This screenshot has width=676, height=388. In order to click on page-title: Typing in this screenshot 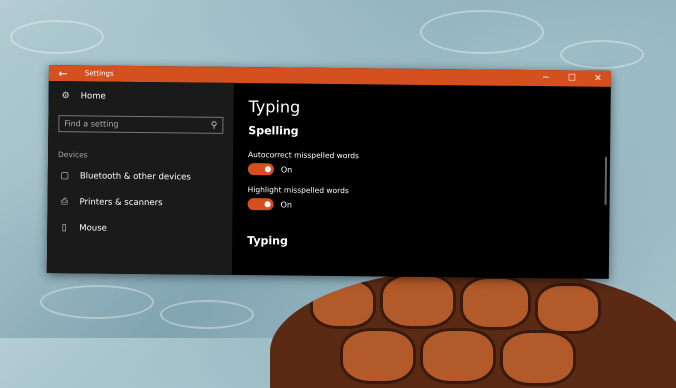, I will do `click(274, 107)`.